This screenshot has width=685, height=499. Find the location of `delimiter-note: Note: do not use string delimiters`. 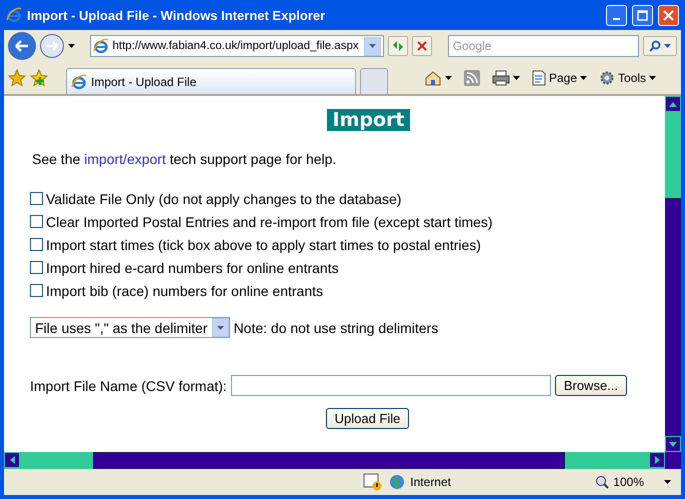

delimiter-note: Note: do not use string delimiters is located at coordinates (336, 328).